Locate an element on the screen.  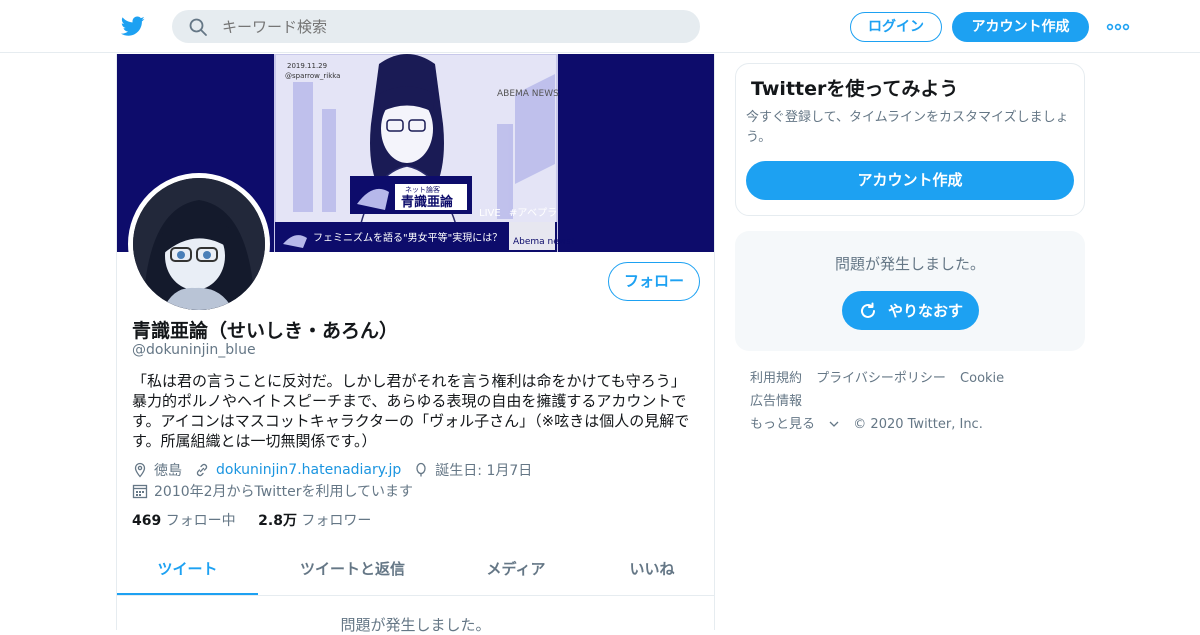
timeline-error: 問題が発生しました。 is located at coordinates (415, 625).